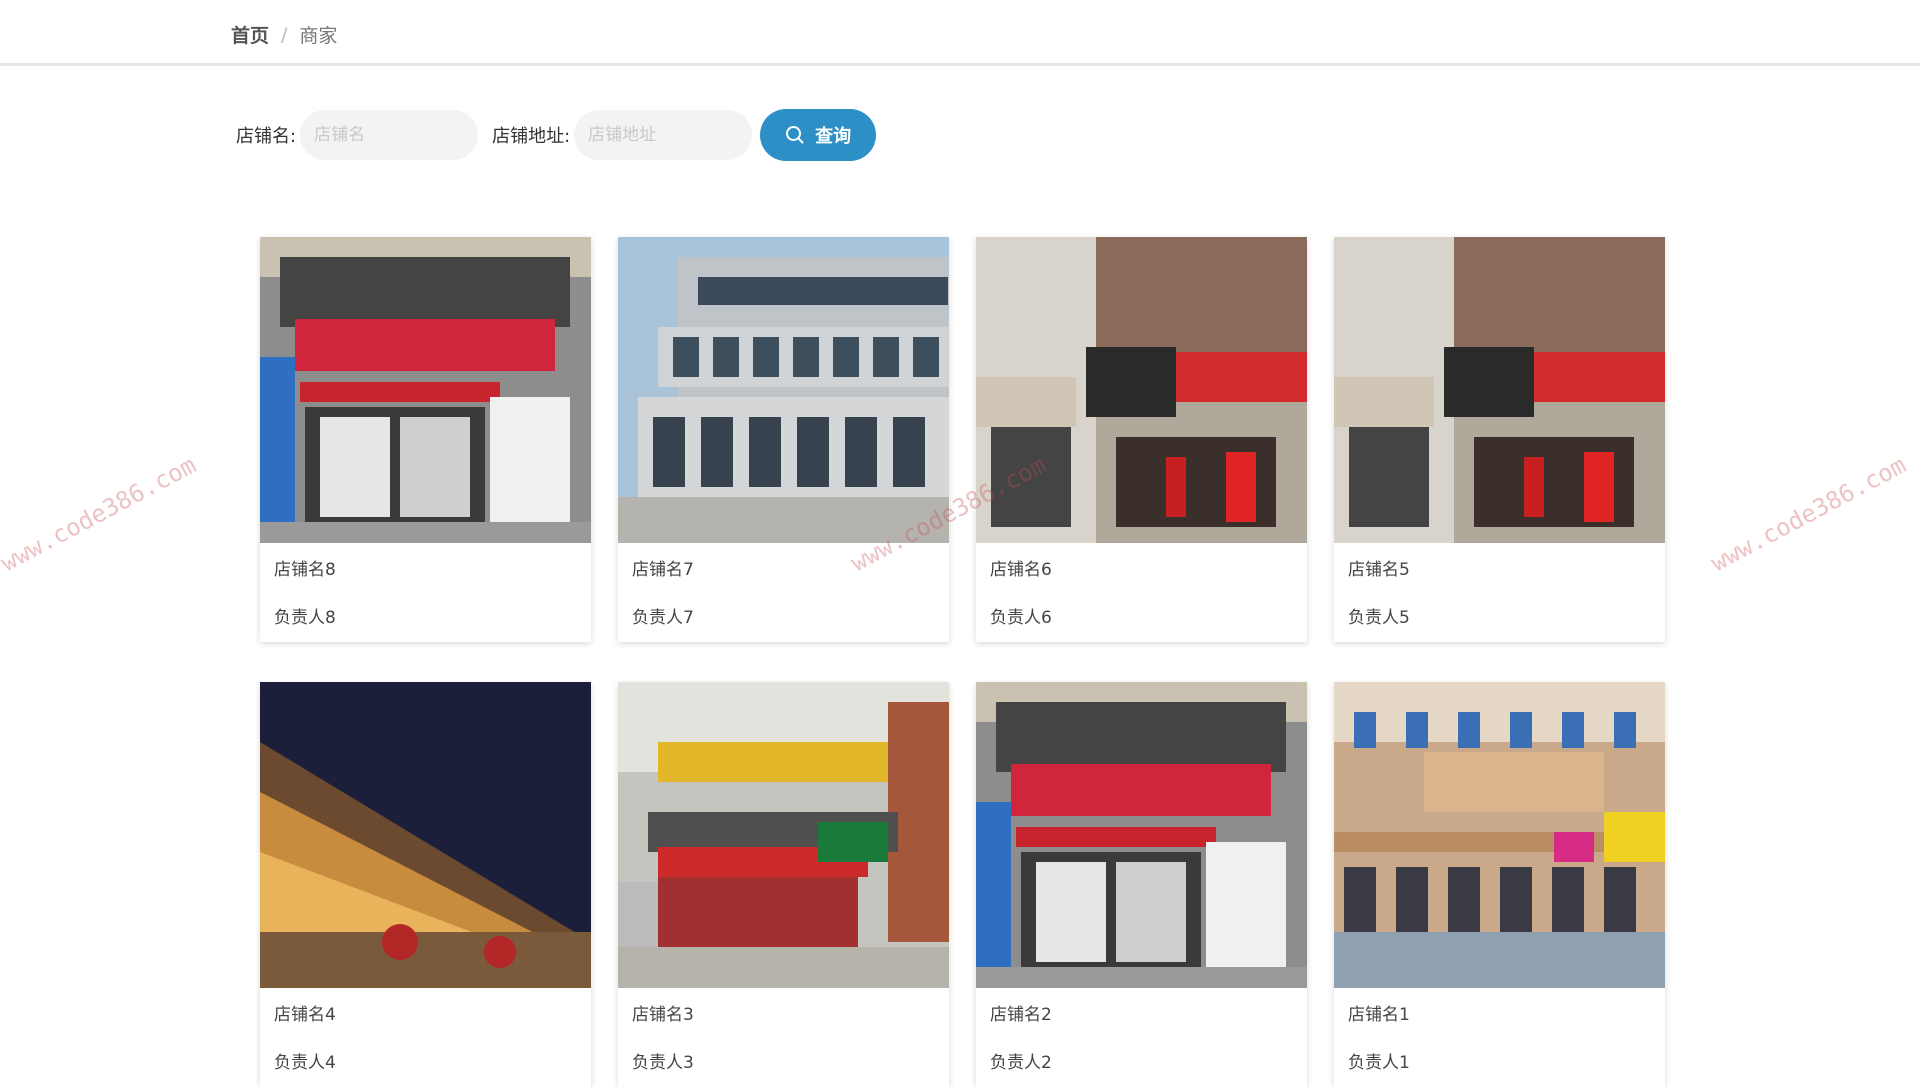 Image resolution: width=1920 pixels, height=1087 pixels. Describe the element at coordinates (1021, 1015) in the screenshot. I see `shop-name: 店铺名2` at that location.